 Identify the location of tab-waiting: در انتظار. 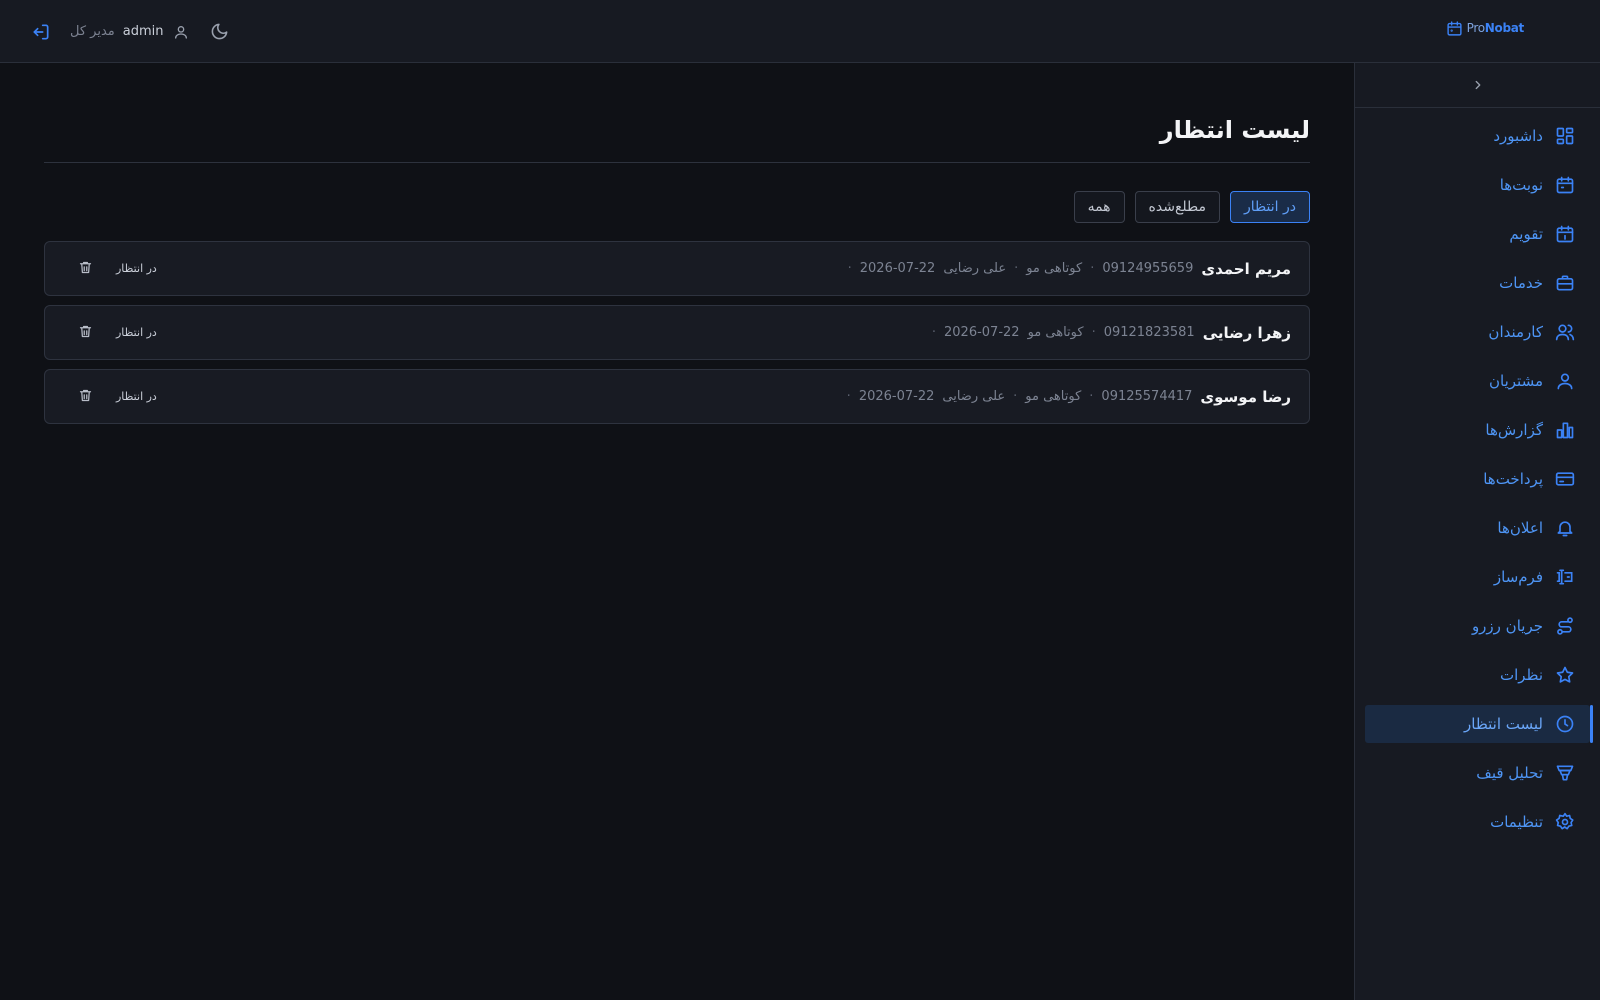
(1270, 207).